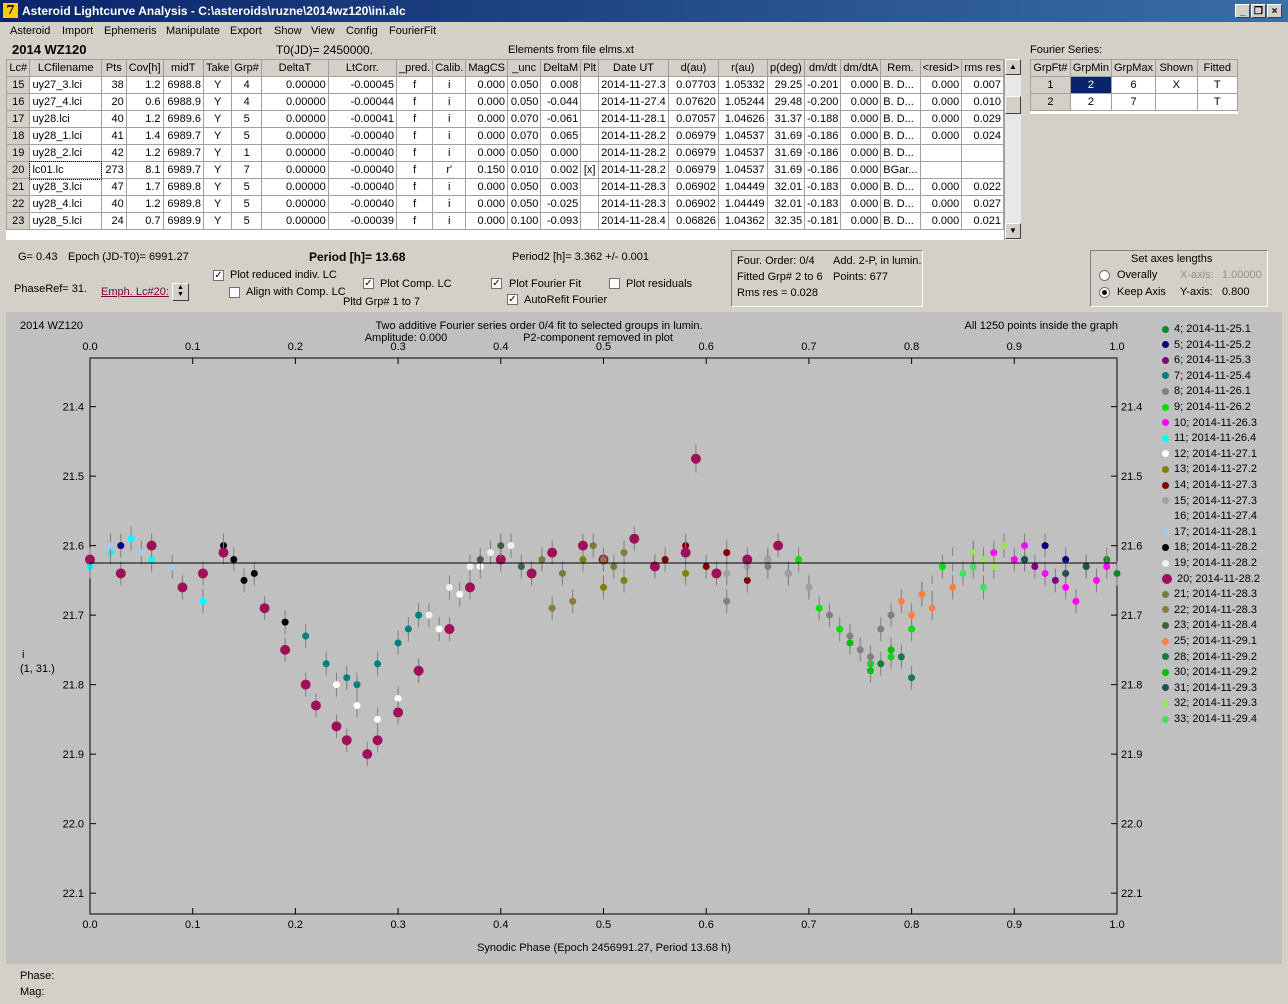 The height and width of the screenshot is (1004, 1288). Describe the element at coordinates (449, 68) in the screenshot. I see `column-header: Calib.` at that location.